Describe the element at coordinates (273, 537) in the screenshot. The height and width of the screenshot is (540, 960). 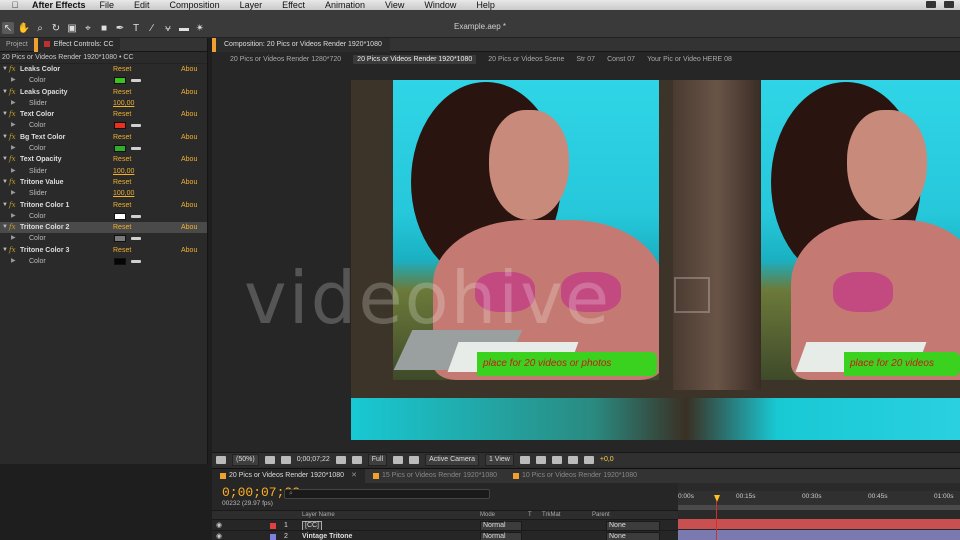
I see `layer-label-color` at that location.